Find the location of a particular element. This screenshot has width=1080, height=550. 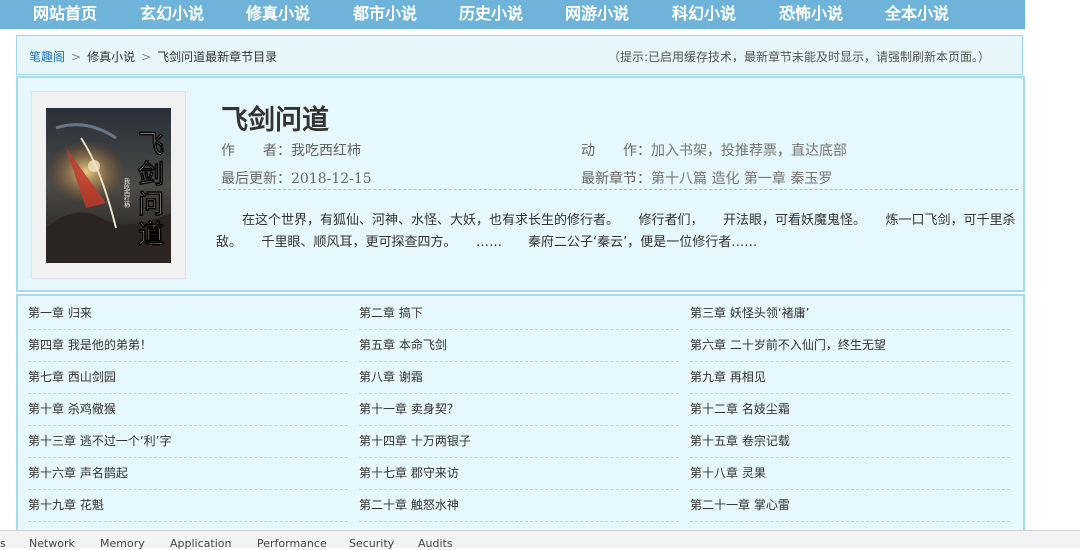

cover-title-char: 剑 is located at coordinates (151, 174).